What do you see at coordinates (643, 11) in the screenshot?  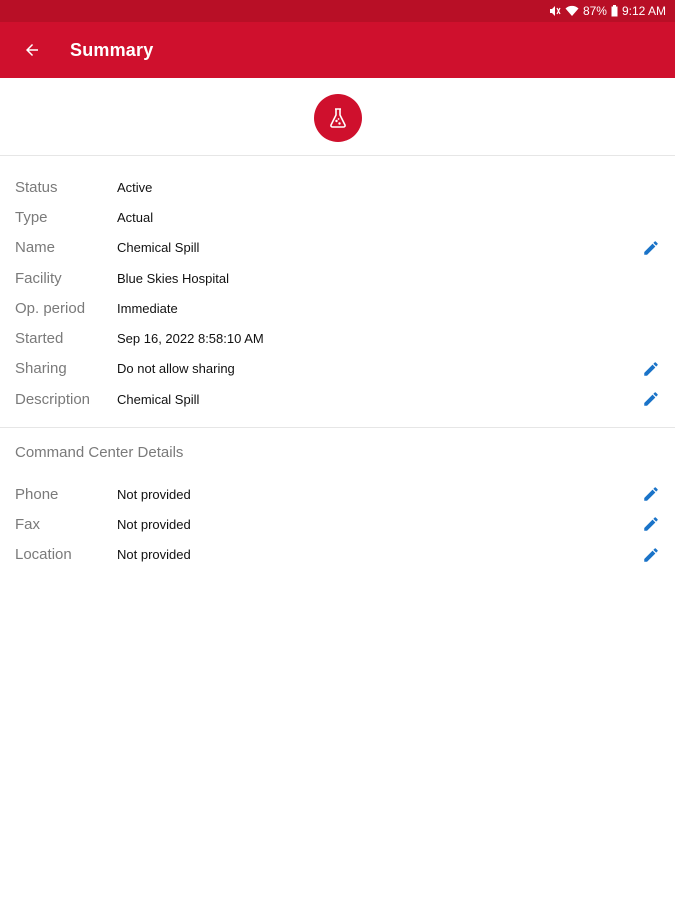 I see `clock: 9:12 AM` at bounding box center [643, 11].